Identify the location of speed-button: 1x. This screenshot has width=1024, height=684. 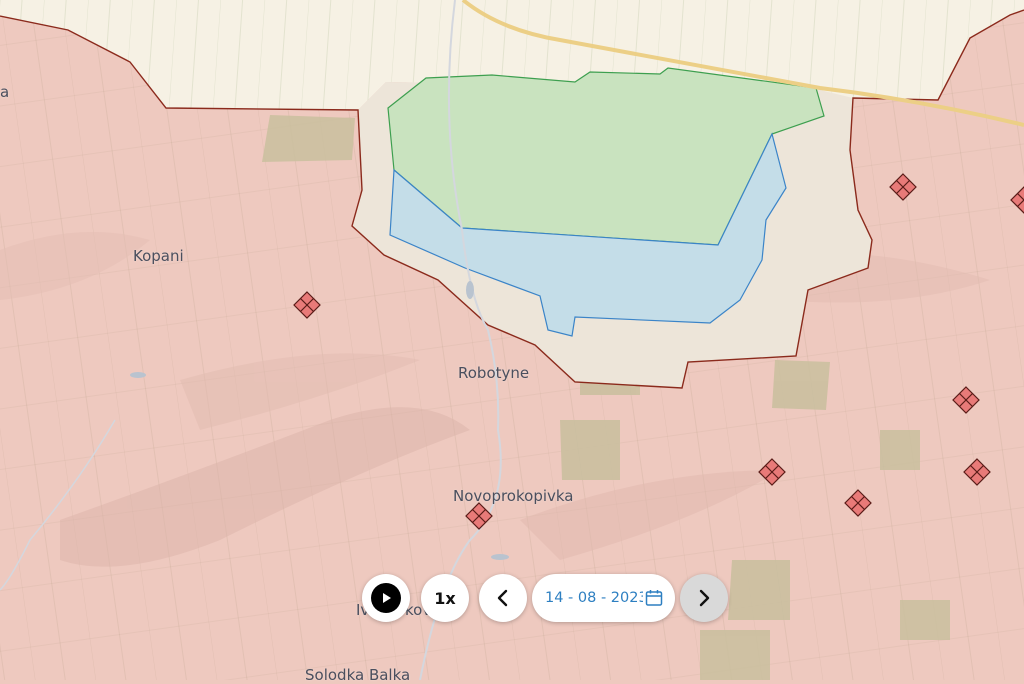
(445, 598).